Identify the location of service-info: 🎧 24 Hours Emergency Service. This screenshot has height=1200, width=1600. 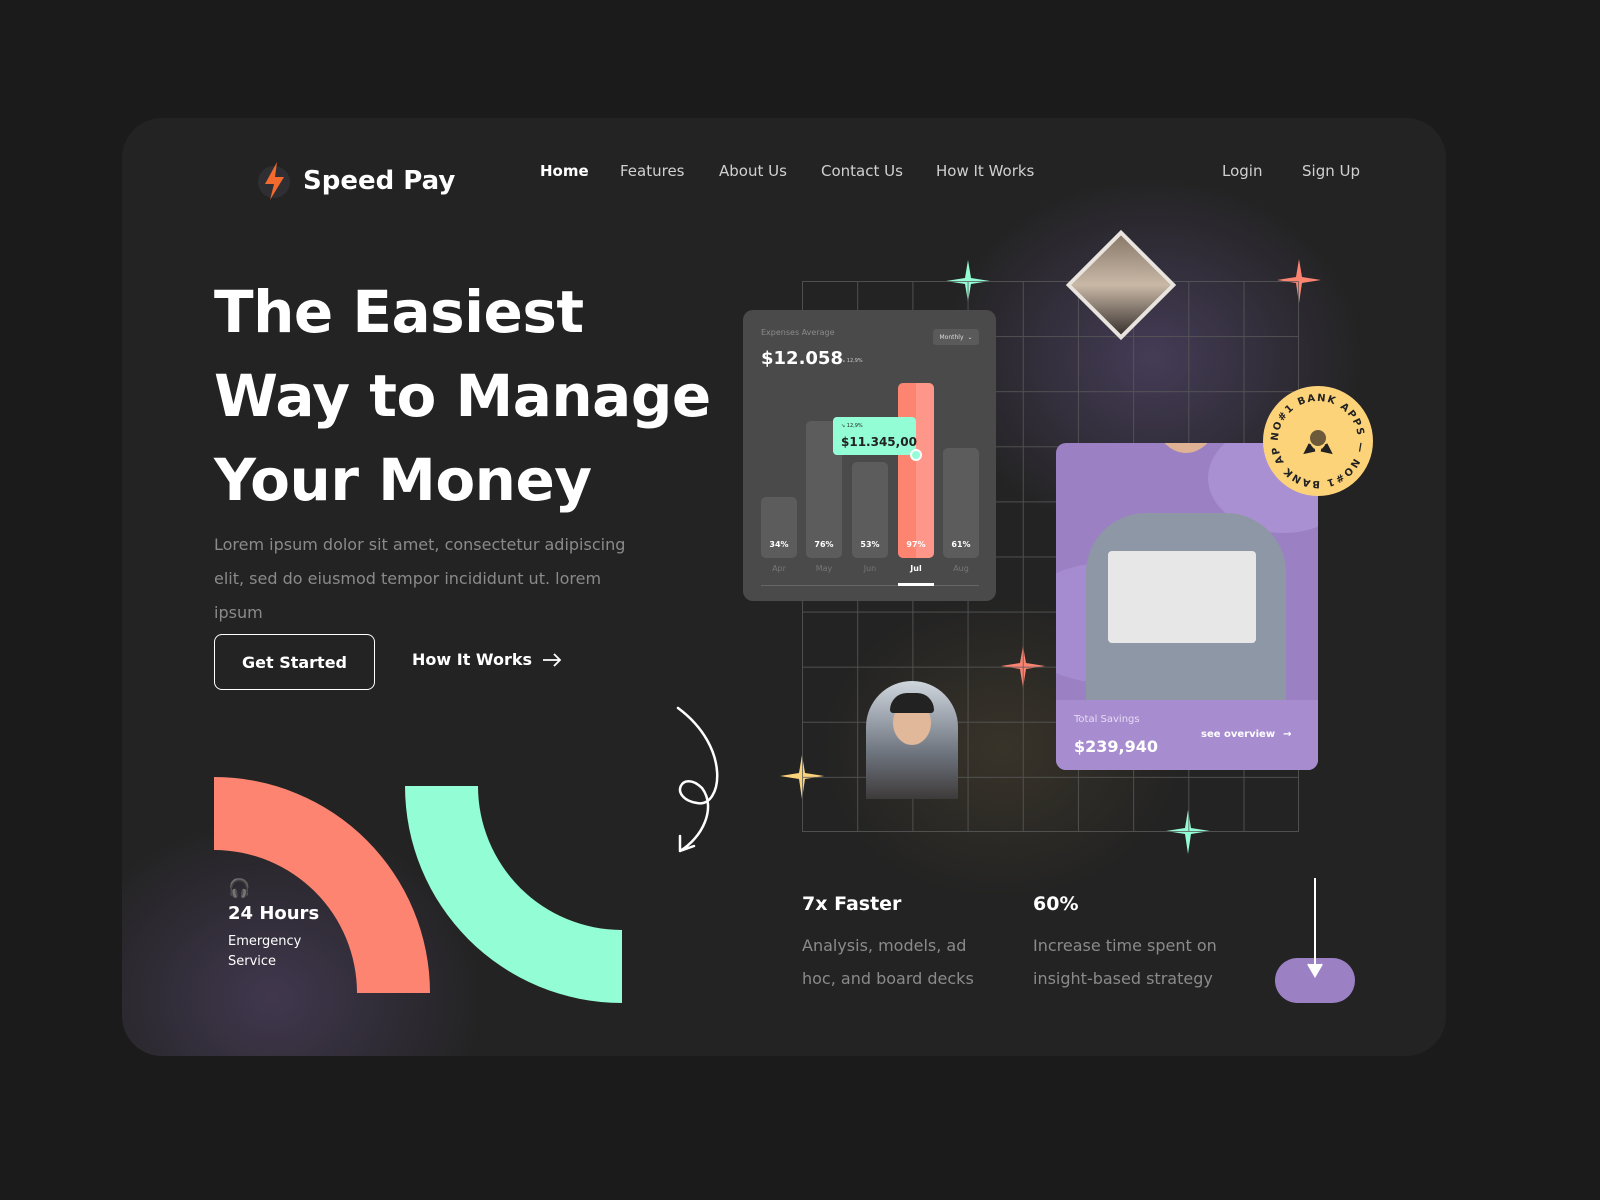
(274, 923).